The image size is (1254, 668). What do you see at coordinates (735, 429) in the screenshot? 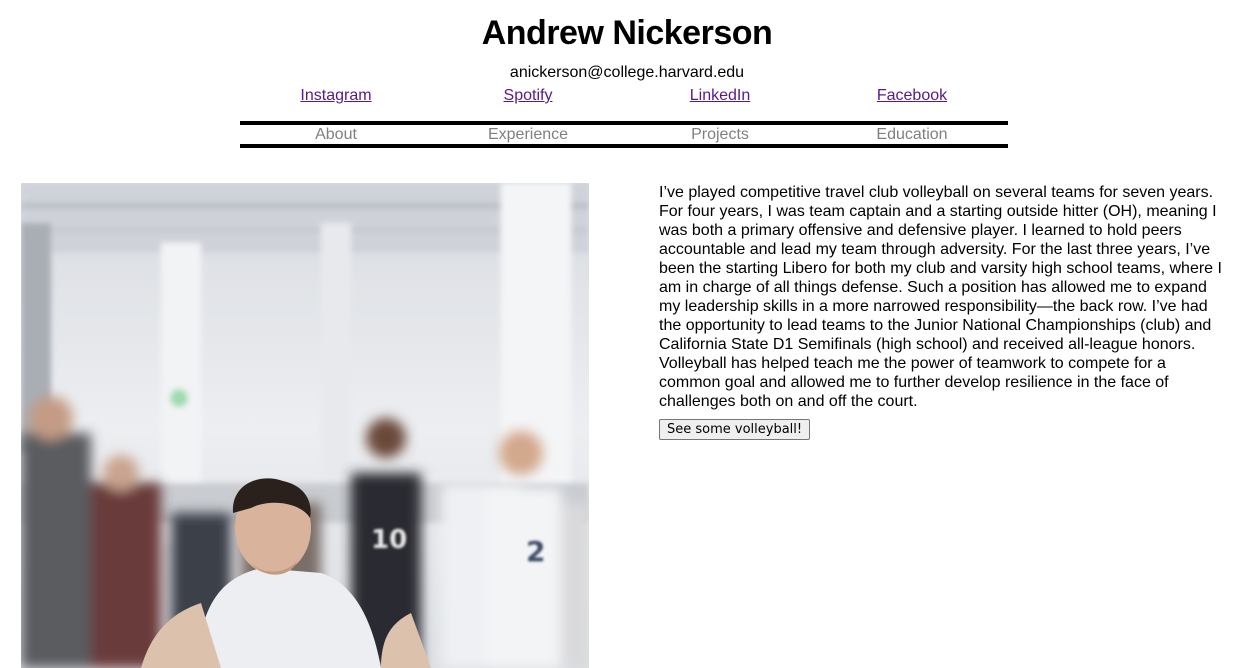
I see `see-volleyball-button: See some volleyball!` at bounding box center [735, 429].